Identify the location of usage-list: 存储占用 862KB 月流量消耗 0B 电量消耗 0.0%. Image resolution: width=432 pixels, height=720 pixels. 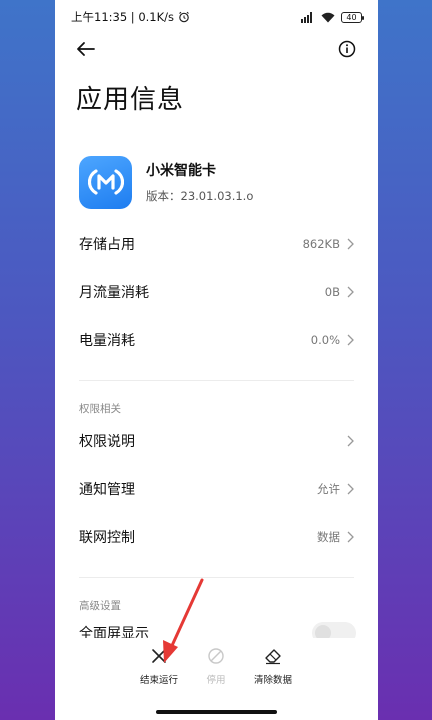
(216, 292).